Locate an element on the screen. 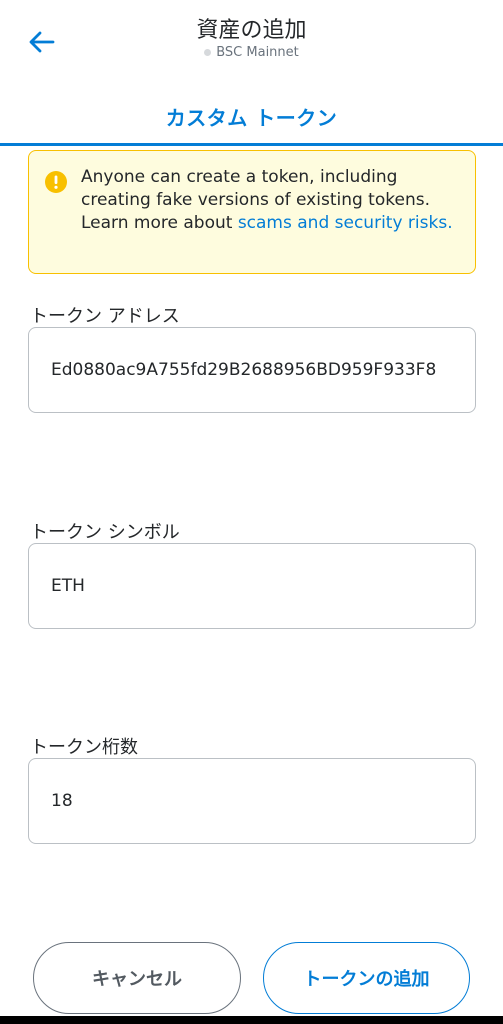 The height and width of the screenshot is (1024, 503). header: 資産の追加 BSC Mainnet is located at coordinates (251, 40).